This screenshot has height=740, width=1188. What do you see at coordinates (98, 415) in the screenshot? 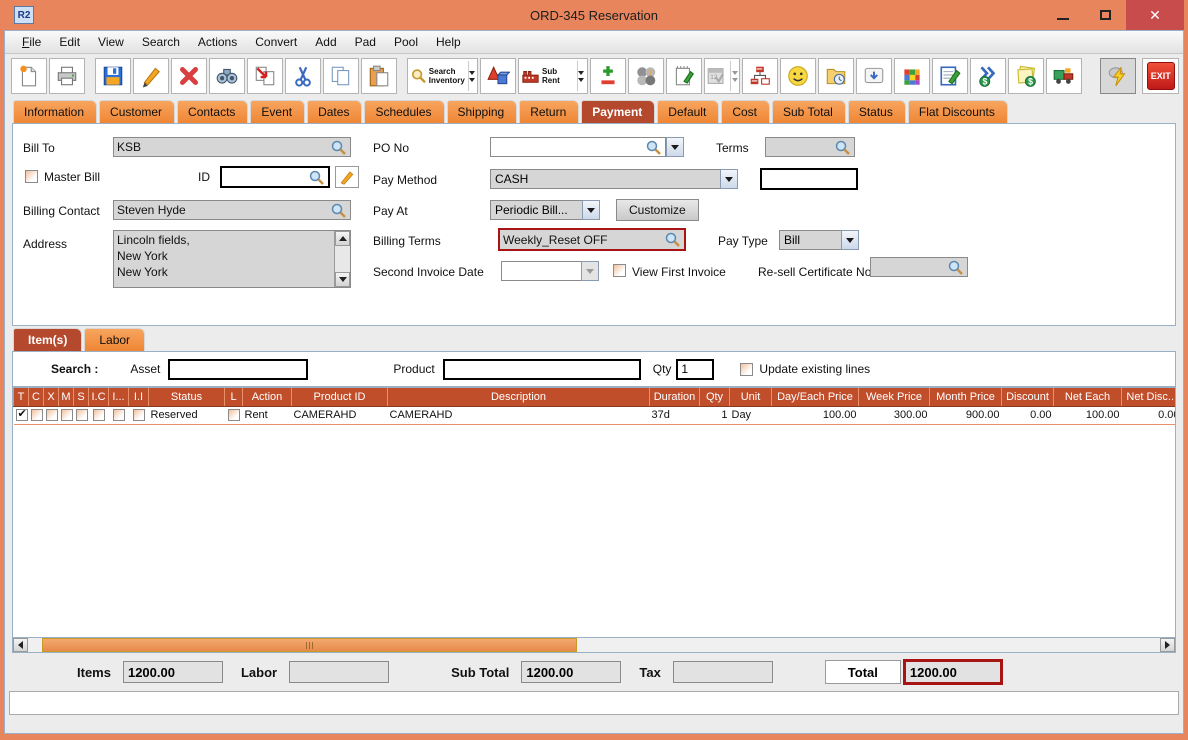
I see `row-ic-checkbox` at bounding box center [98, 415].